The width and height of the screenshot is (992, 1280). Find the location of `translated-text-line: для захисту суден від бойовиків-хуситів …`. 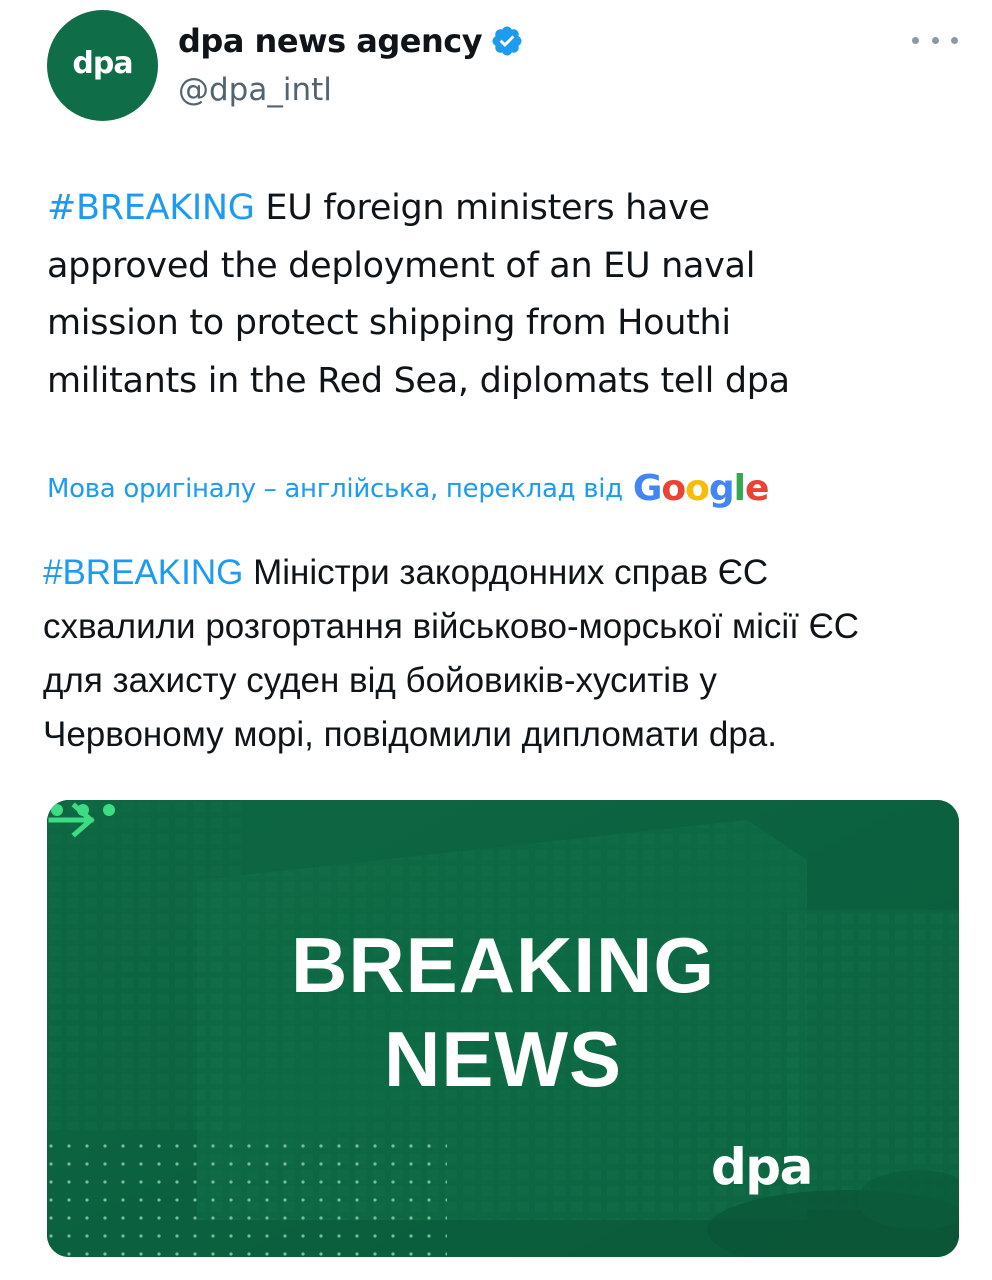

translated-text-line: для захисту суден від бойовиків-хуситів … is located at coordinates (380, 680).